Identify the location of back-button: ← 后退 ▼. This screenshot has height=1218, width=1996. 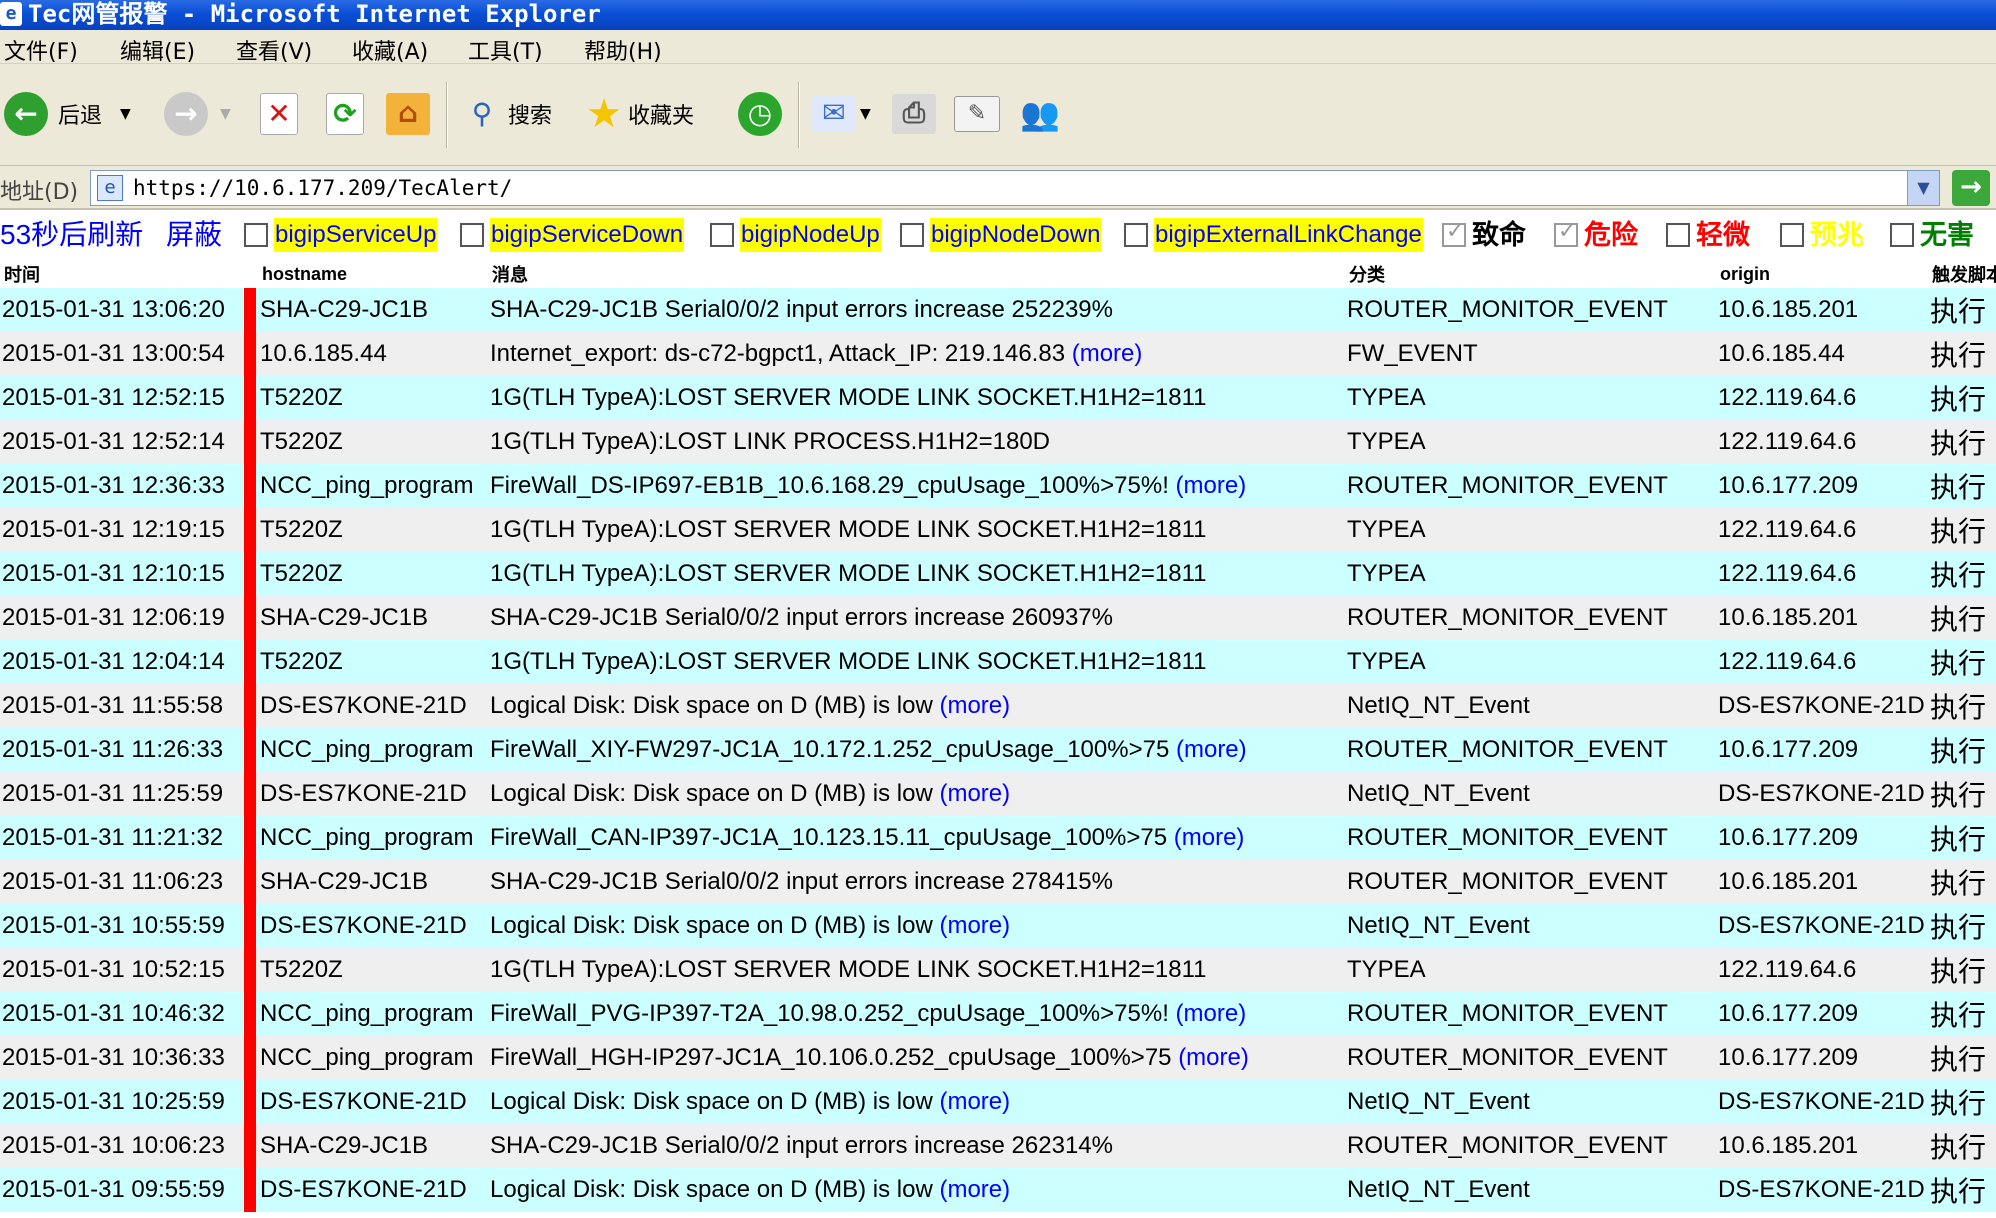
(67, 114).